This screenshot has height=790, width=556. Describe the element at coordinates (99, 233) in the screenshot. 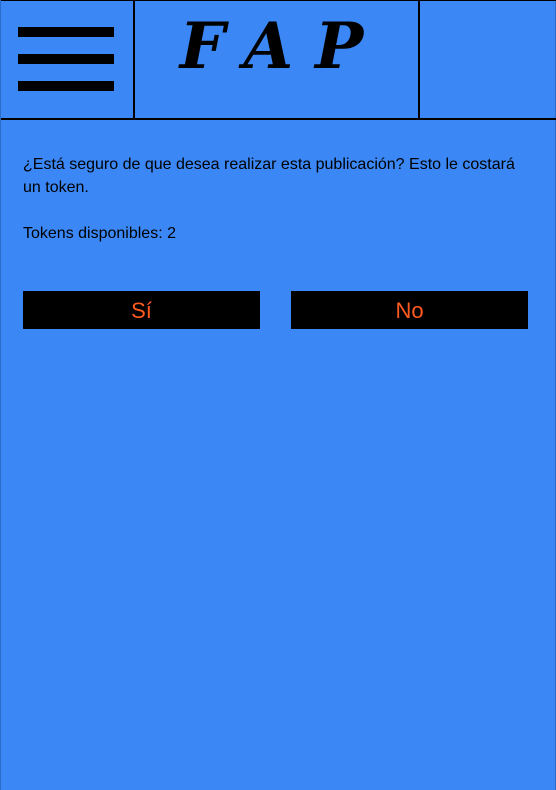

I see `available-tokens: Tokens disponibles: 2` at that location.